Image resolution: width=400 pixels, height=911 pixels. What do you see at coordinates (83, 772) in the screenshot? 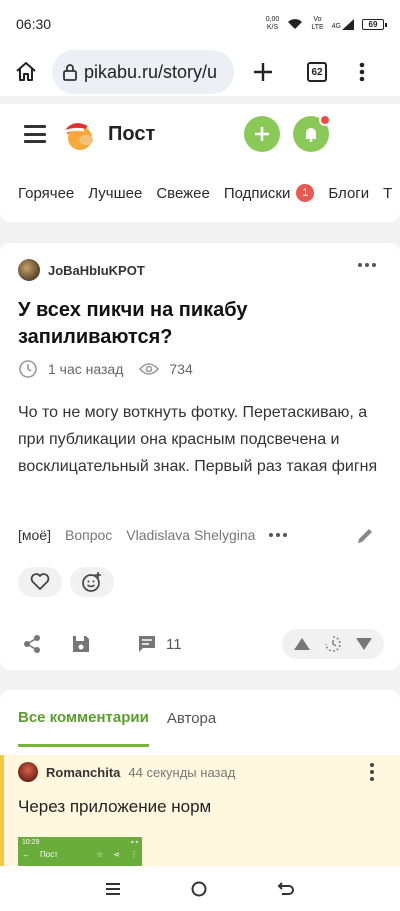
I see `comment-author: Romanchita` at bounding box center [83, 772].